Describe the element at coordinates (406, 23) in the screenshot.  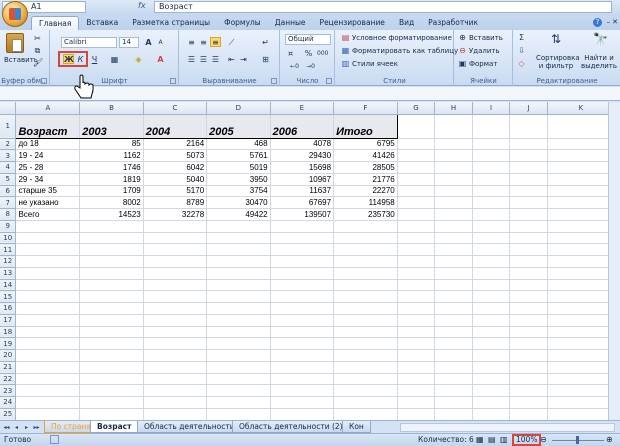
I see `tab-view: Вид` at that location.